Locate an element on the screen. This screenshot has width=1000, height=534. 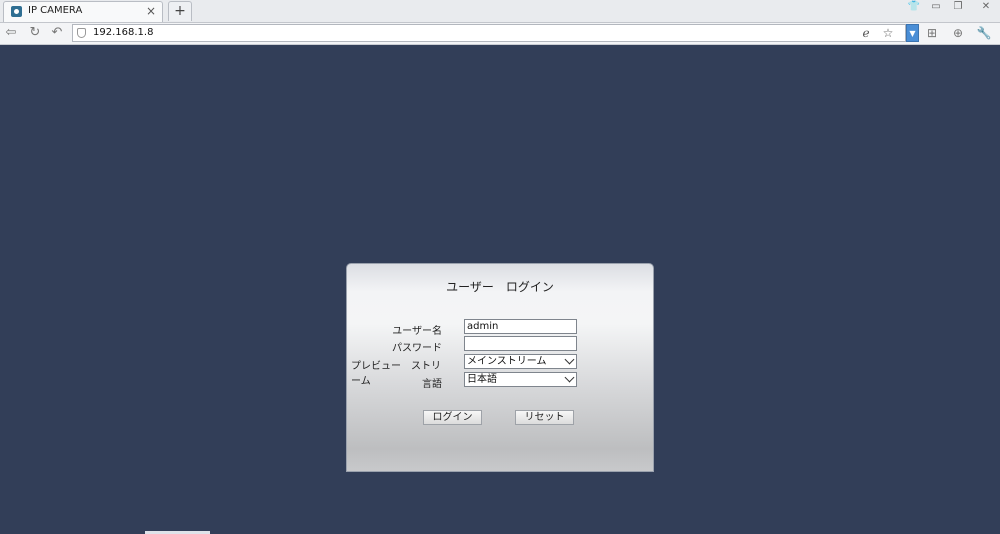
reset-button: リセット is located at coordinates (544, 417).